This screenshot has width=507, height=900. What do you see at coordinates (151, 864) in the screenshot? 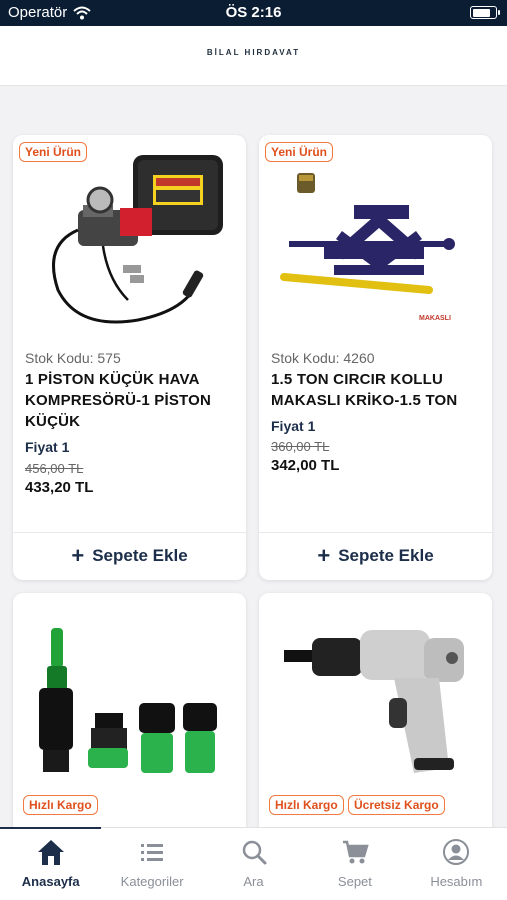
I see `tab-categories: Kategoriler` at bounding box center [151, 864].